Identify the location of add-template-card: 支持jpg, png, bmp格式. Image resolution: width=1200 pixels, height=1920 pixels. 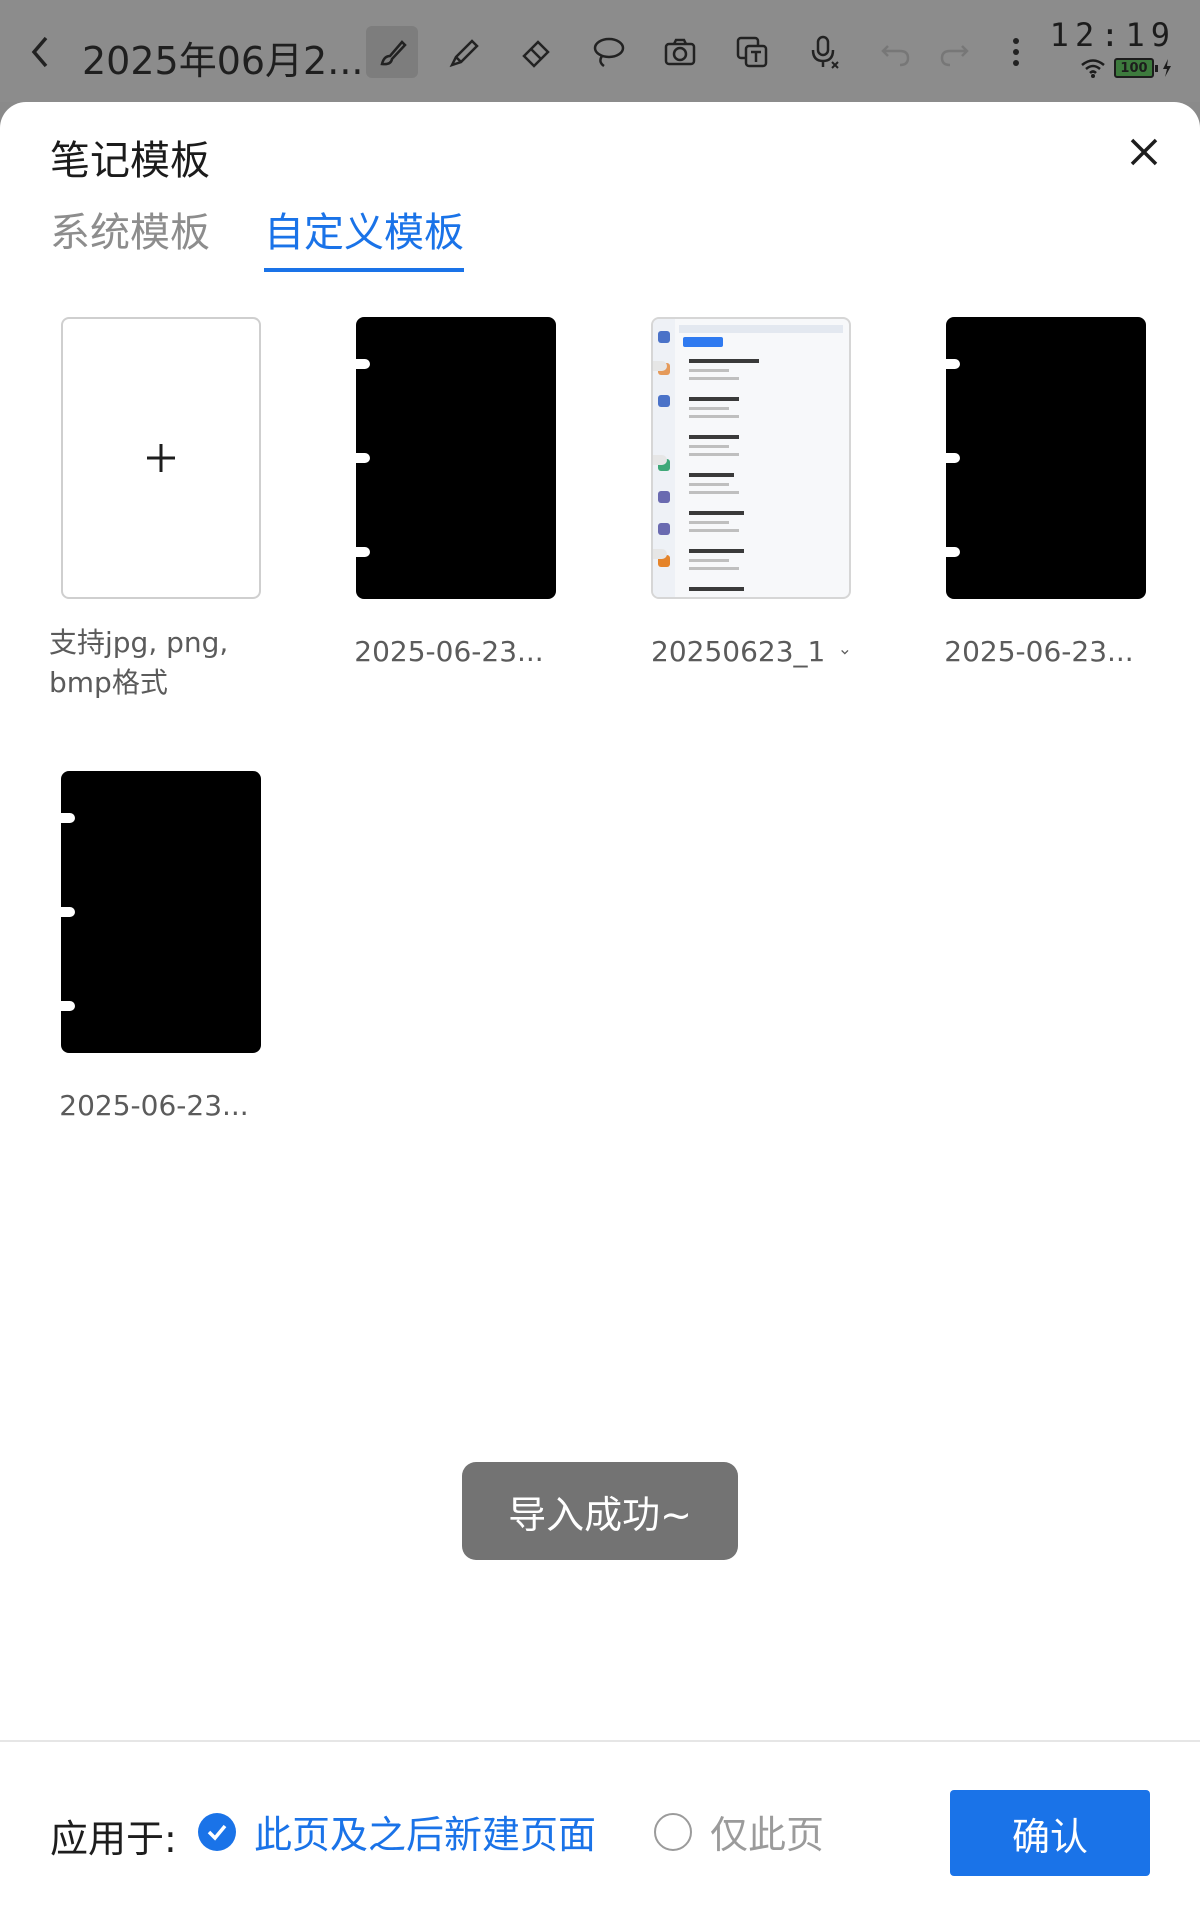
(155, 510).